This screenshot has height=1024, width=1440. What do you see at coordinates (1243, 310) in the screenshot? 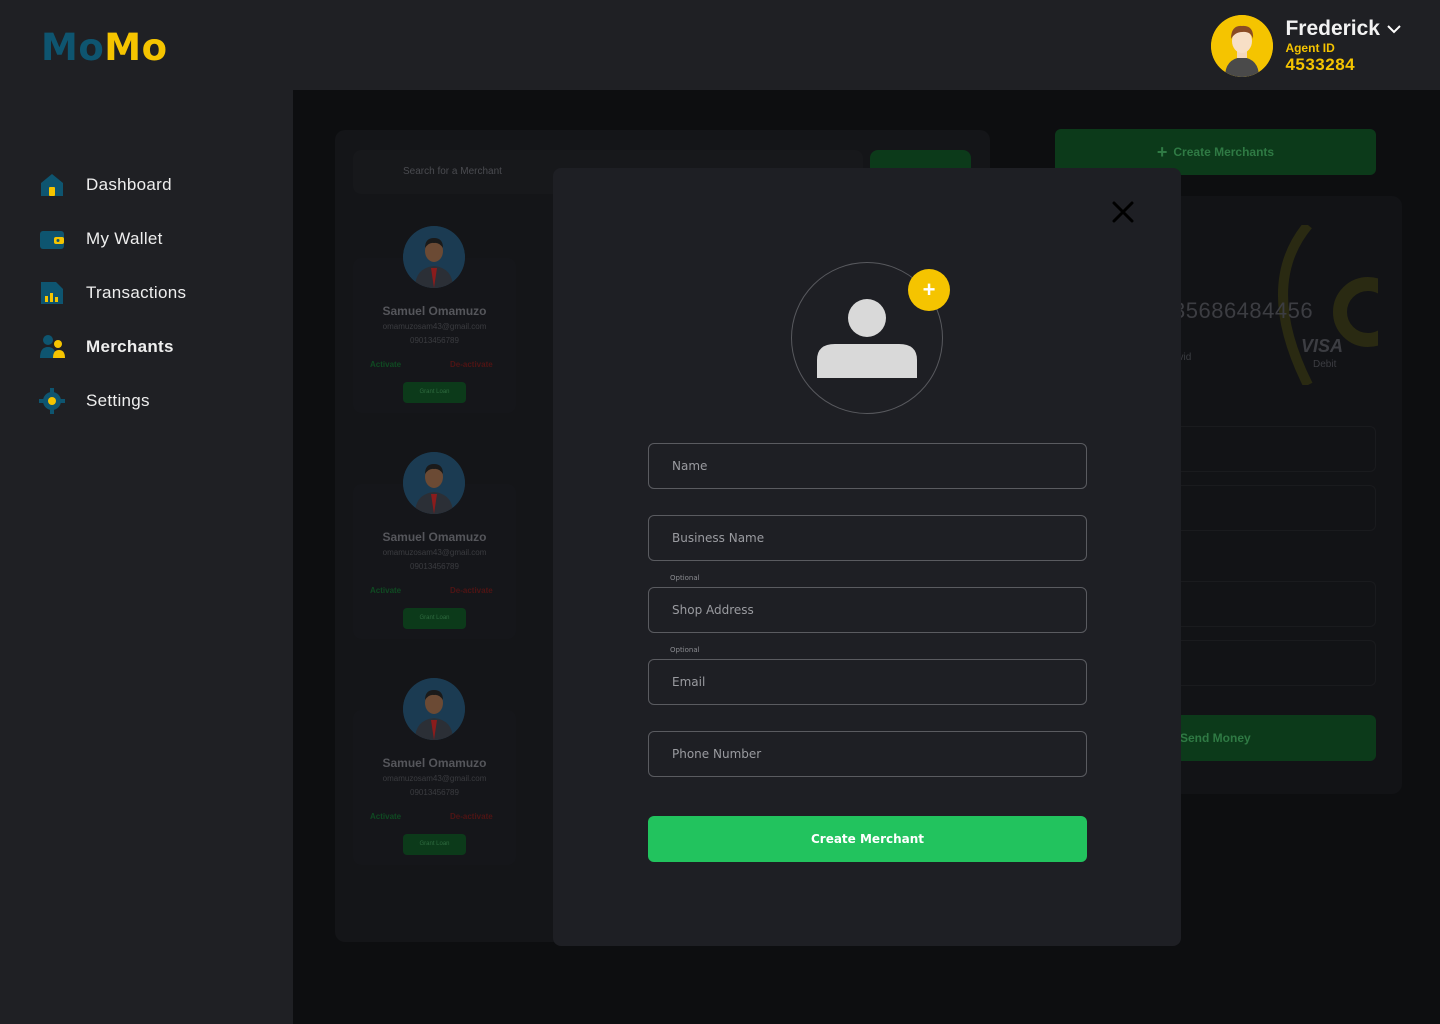
I see `card-number: 35686484456` at bounding box center [1243, 310].